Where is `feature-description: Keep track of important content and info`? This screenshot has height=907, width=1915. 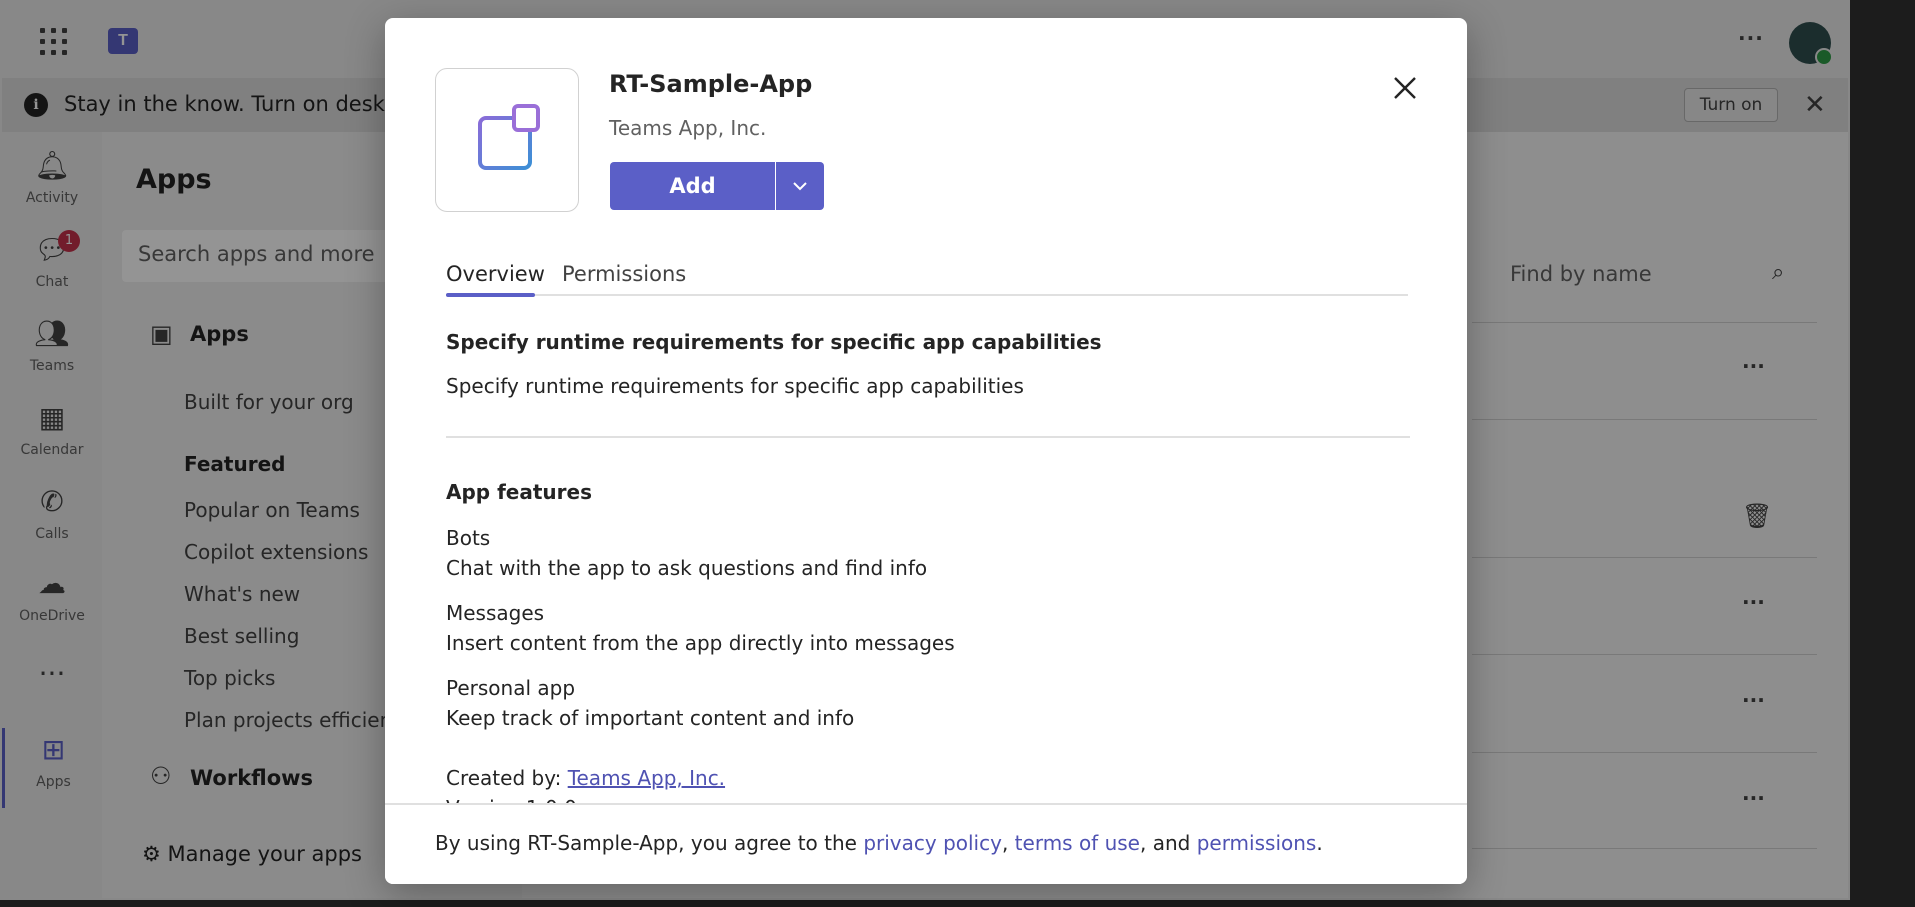 feature-description: Keep track of important content and info is located at coordinates (650, 718).